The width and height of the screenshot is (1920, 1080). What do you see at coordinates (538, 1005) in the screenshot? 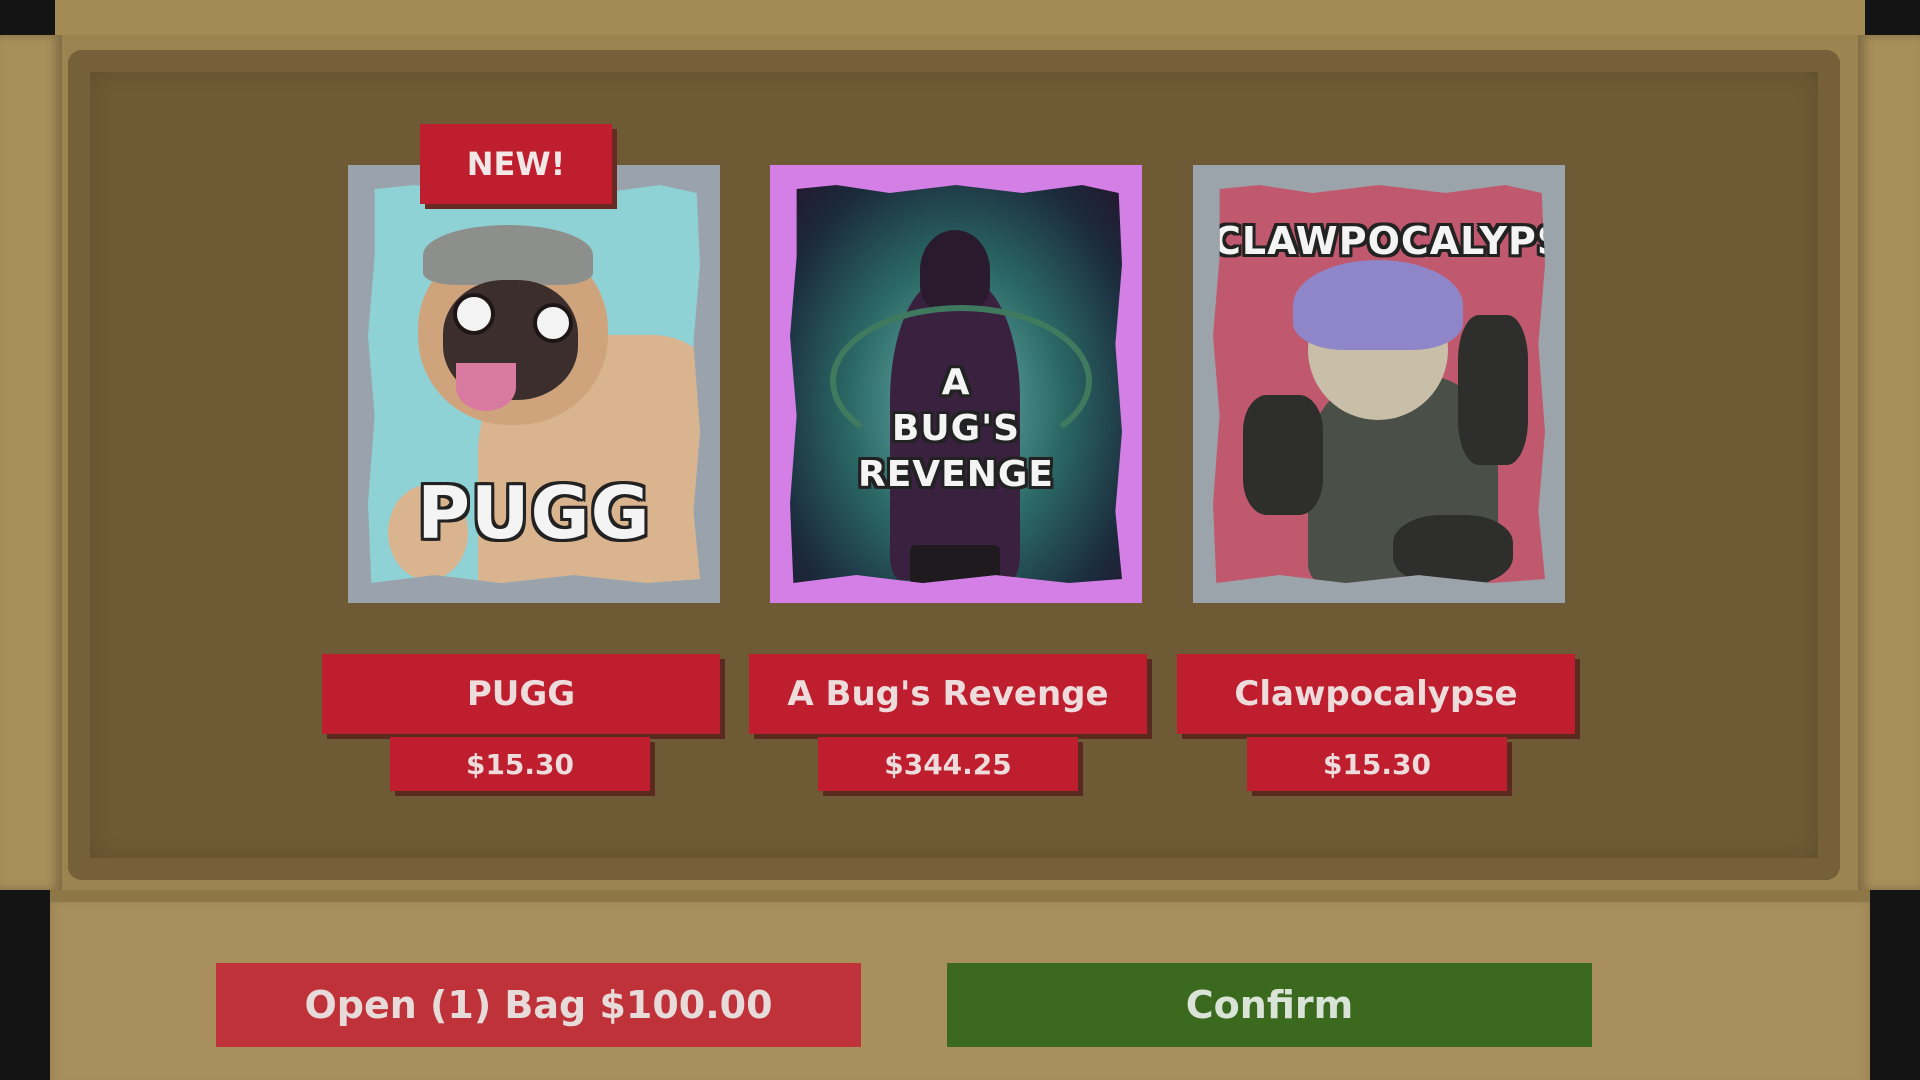
I see `open-bag-button: Open (1) Bag $100.00` at bounding box center [538, 1005].